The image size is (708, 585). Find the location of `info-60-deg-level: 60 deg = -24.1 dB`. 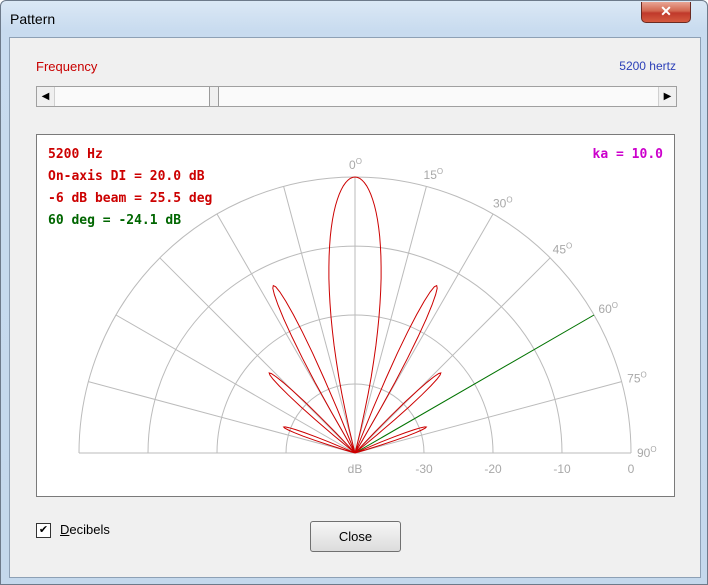

info-60-deg-level: 60 deg = -24.1 dB is located at coordinates (114, 220).